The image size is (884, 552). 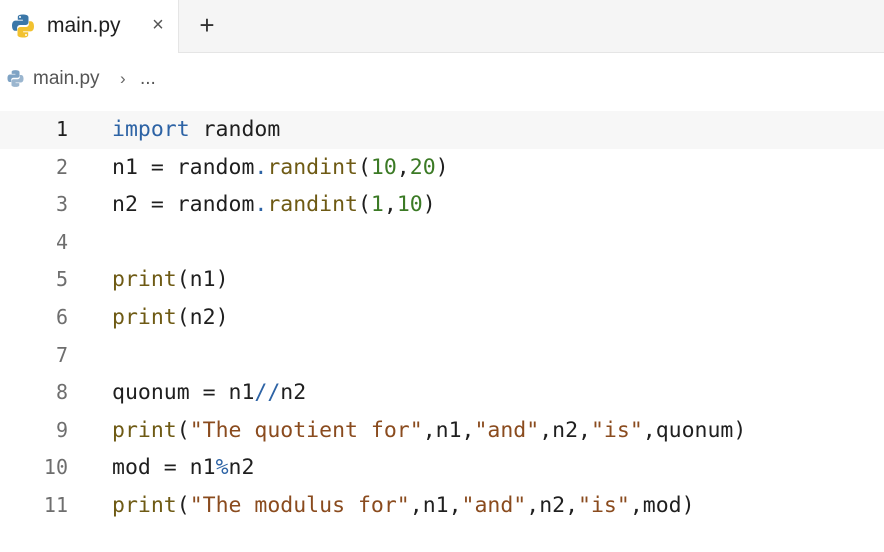 I want to click on tab-main-py: main.py ×, so click(x=89, y=26).